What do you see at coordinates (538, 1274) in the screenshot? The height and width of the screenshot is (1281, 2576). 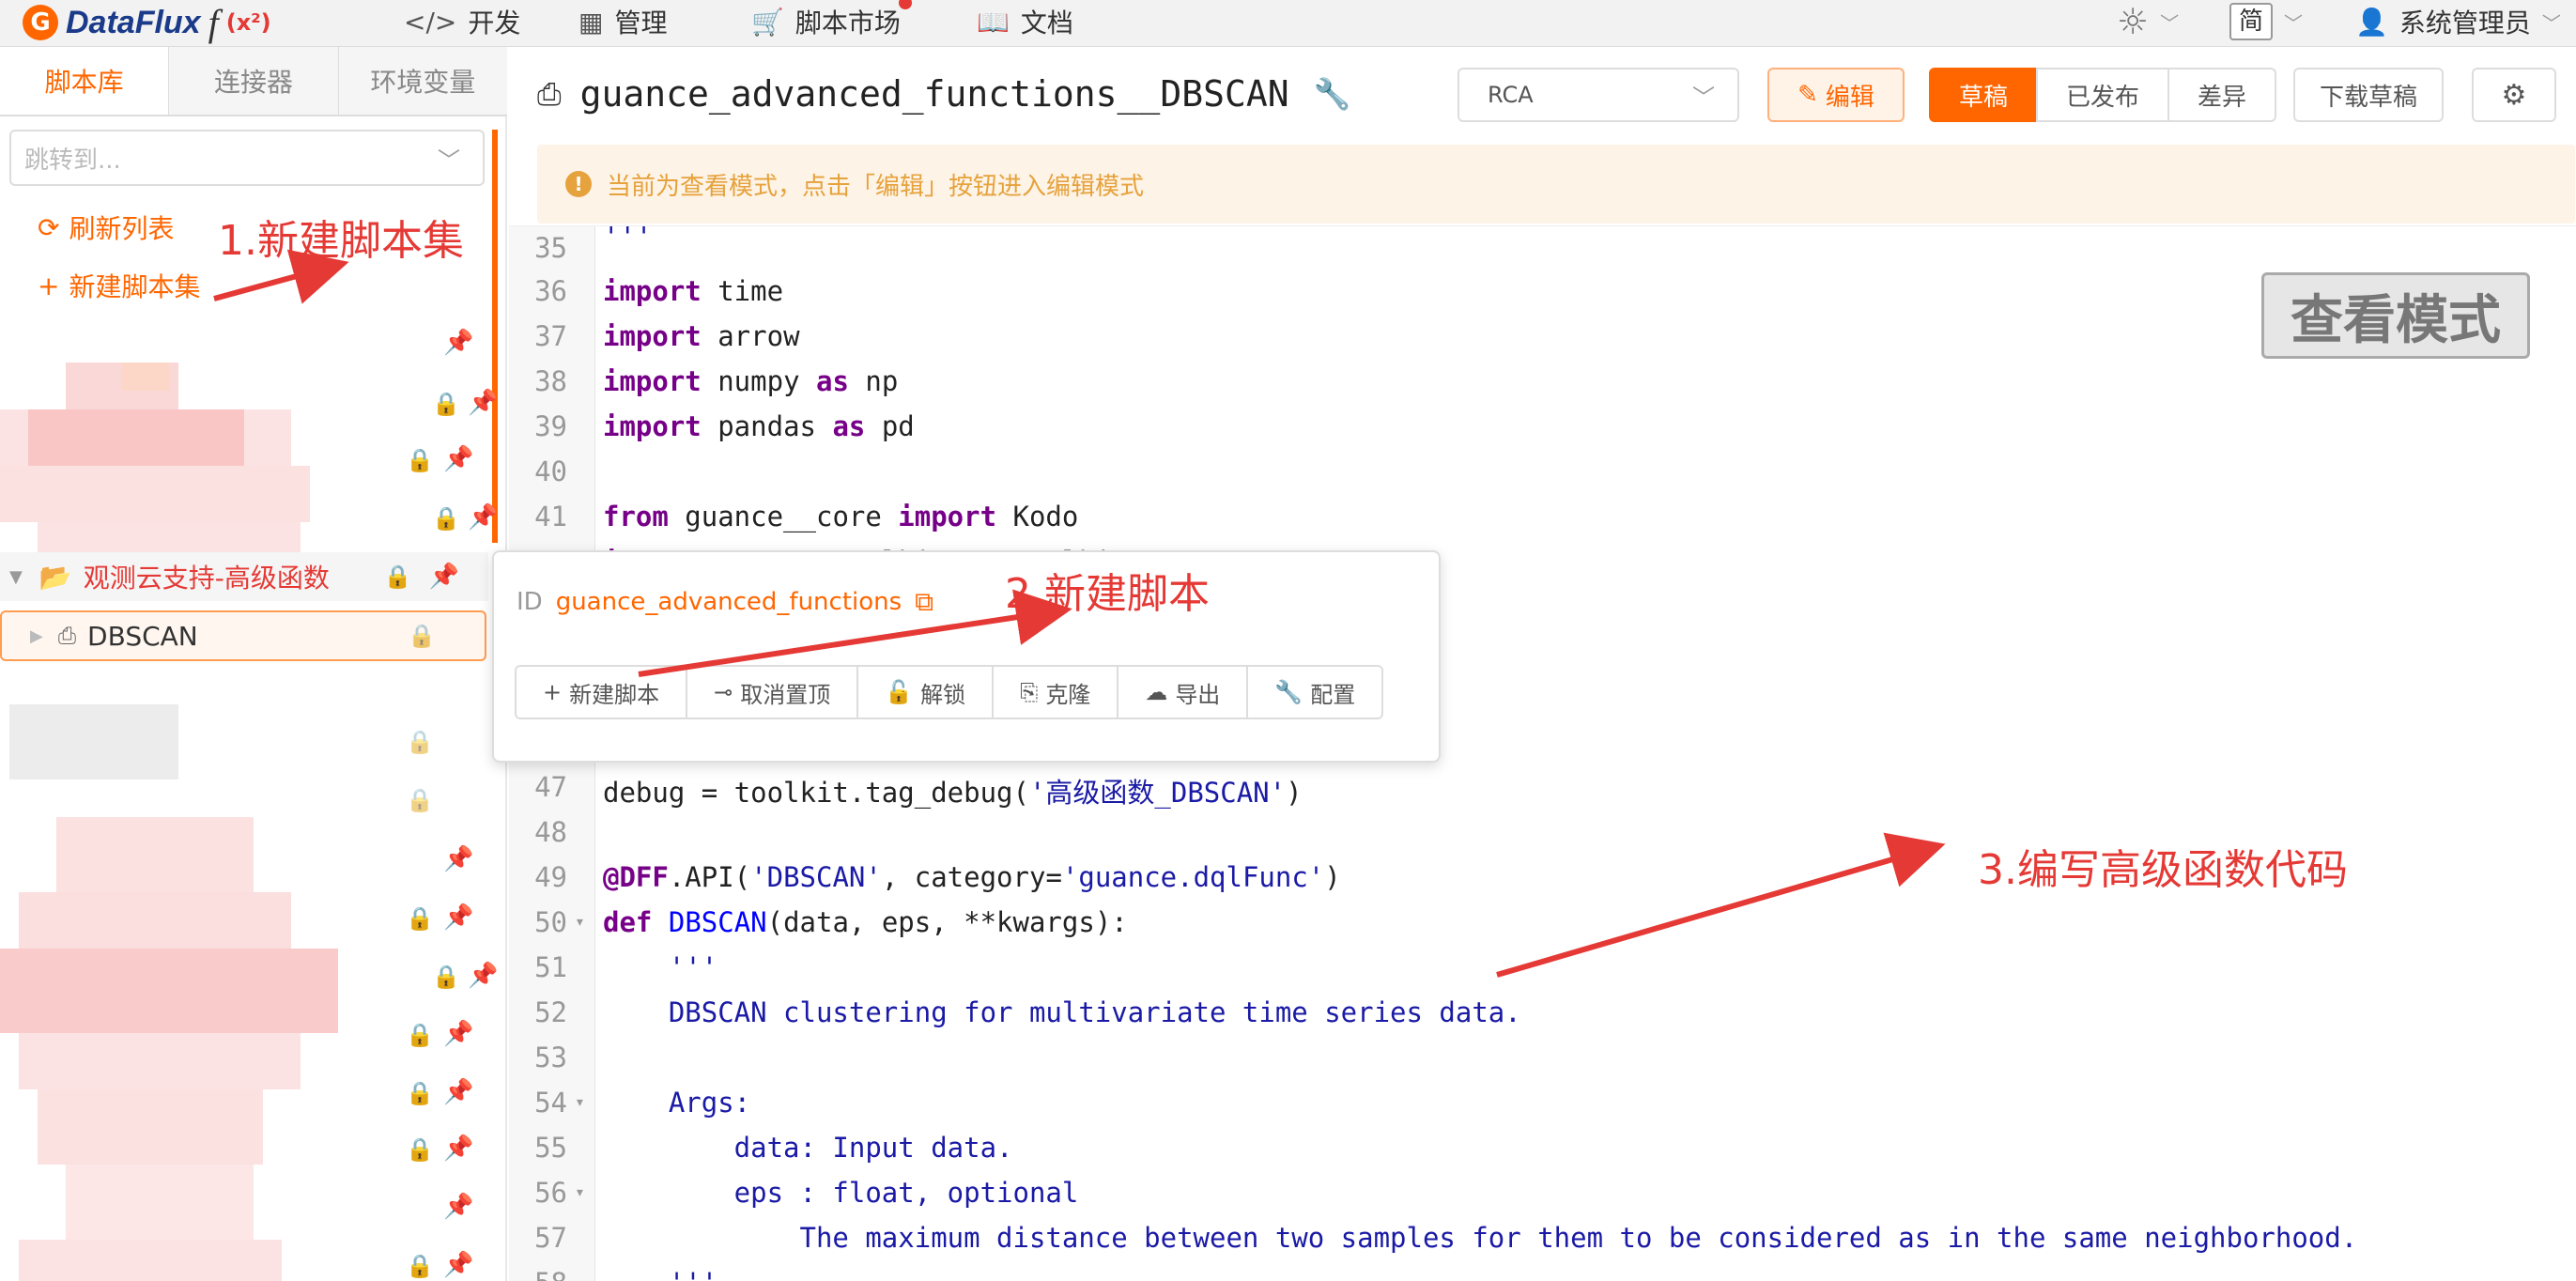 I see `line-number: 58` at bounding box center [538, 1274].